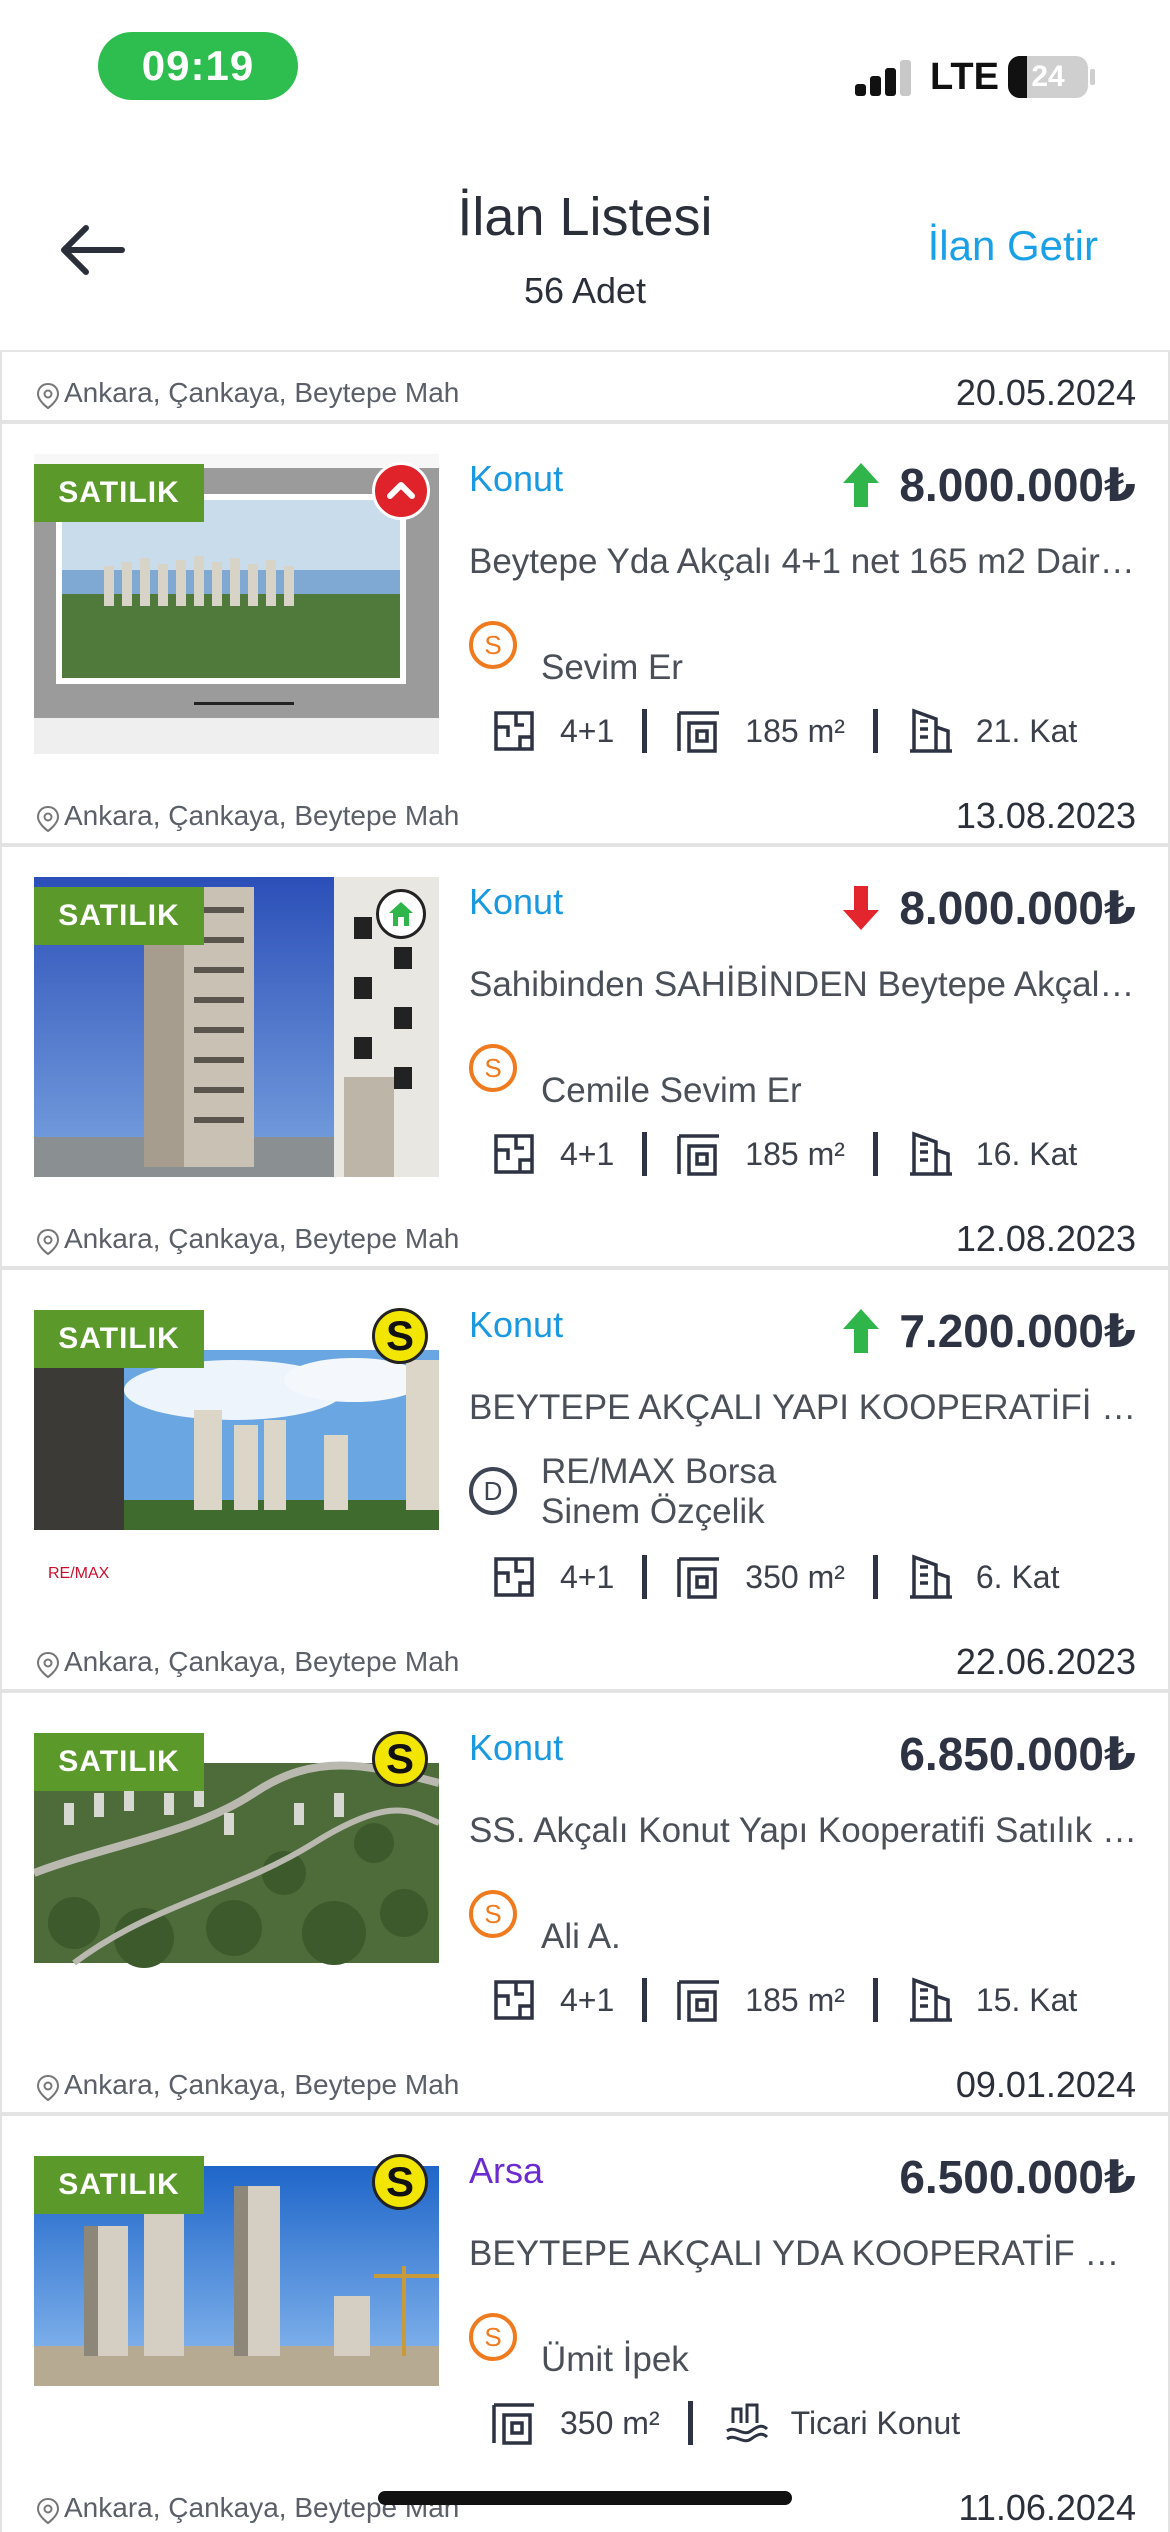 This screenshot has width=1170, height=2532. I want to click on status-bar: 09:19 LTE 24, so click(585, 70).